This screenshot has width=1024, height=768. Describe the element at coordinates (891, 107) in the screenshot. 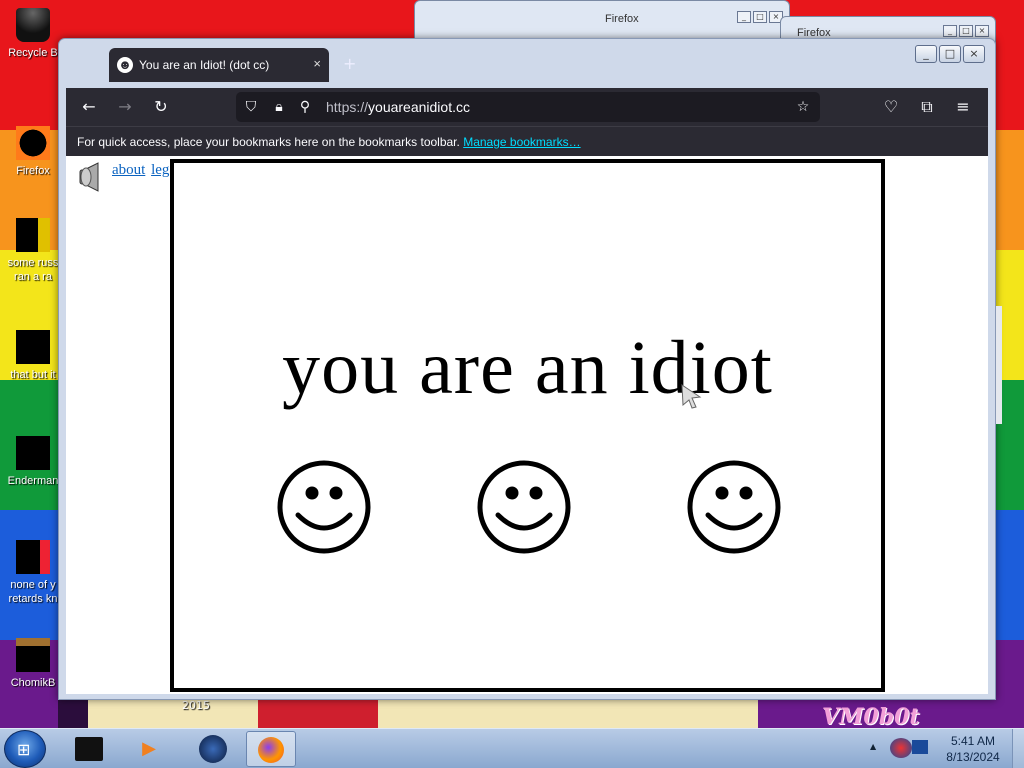

I see `pocket-icon: ♡` at that location.